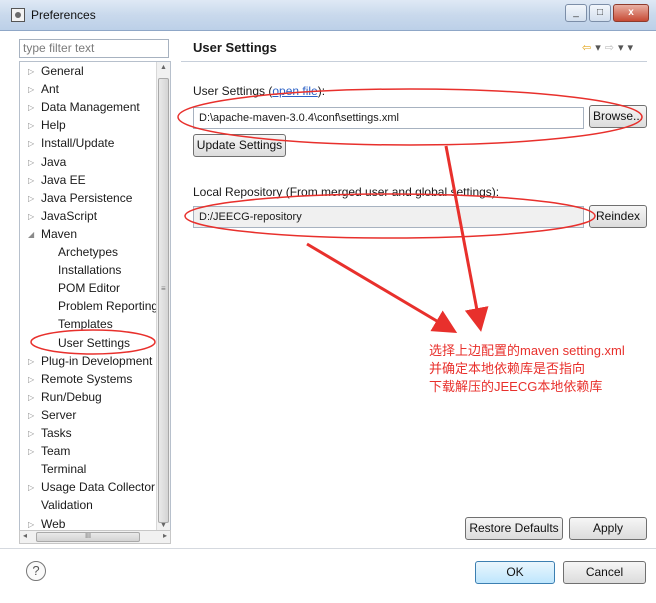  Describe the element at coordinates (410, 117) in the screenshot. I see `settings-path-highlight` at that location.